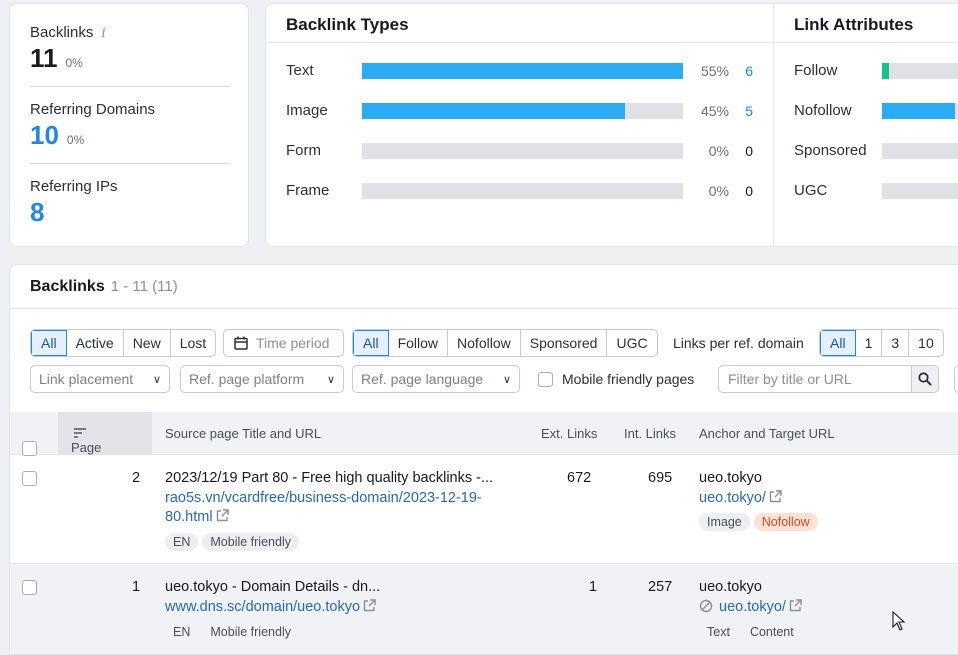 Image resolution: width=958 pixels, height=655 pixels. Describe the element at coordinates (86, 448) in the screenshot. I see `col-page-as: Page AS` at that location.